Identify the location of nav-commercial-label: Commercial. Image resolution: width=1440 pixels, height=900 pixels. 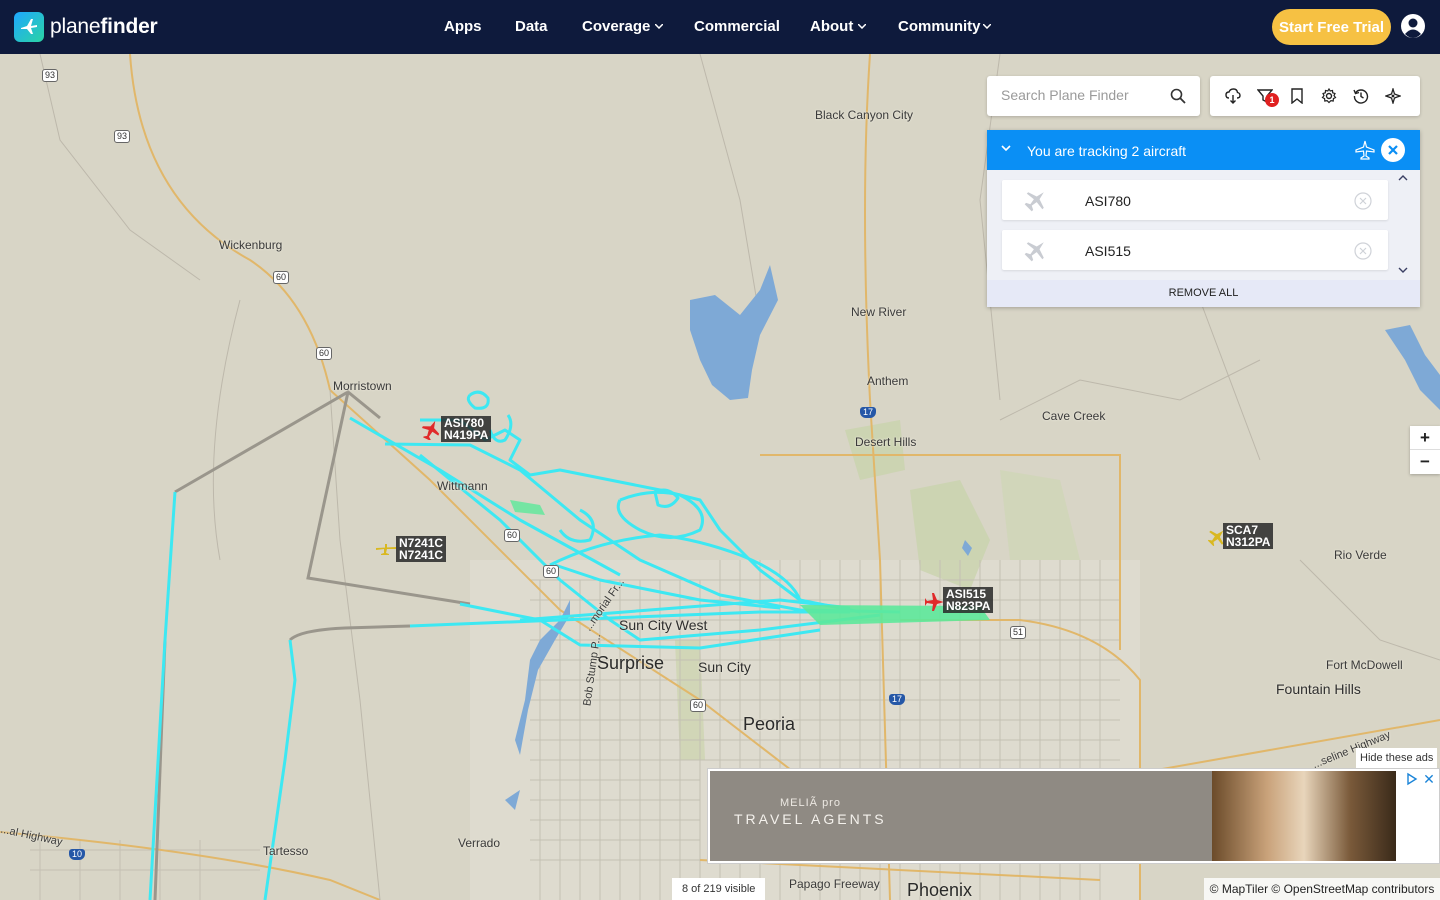
(737, 26).